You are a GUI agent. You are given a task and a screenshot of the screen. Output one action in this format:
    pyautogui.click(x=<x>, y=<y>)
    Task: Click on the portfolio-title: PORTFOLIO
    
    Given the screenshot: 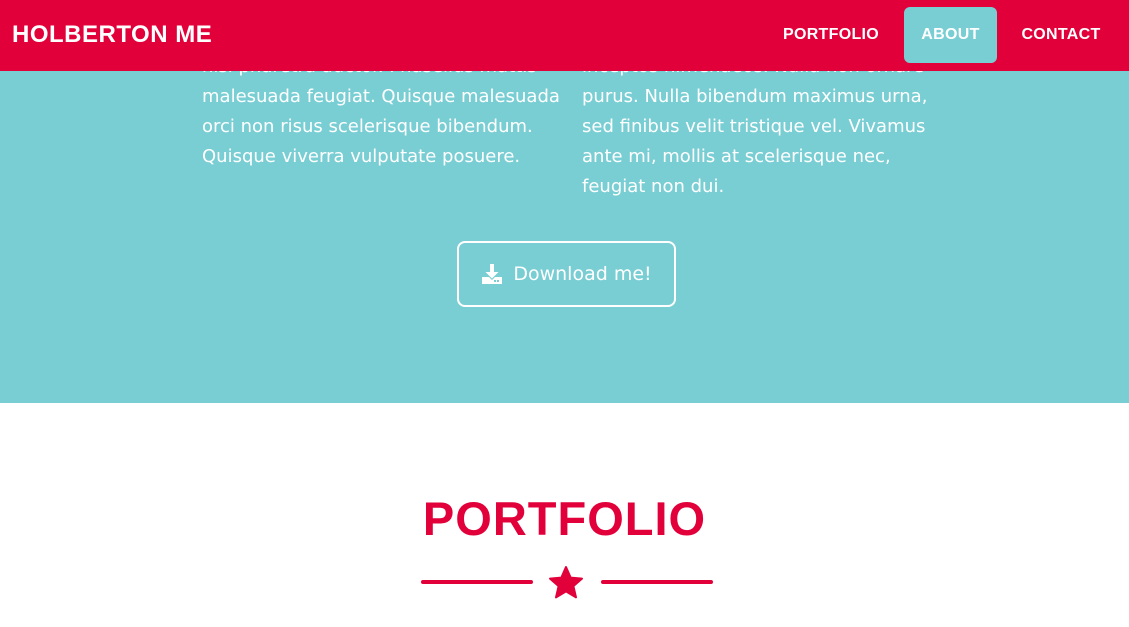 What is the action you would take?
    pyautogui.click(x=564, y=518)
    